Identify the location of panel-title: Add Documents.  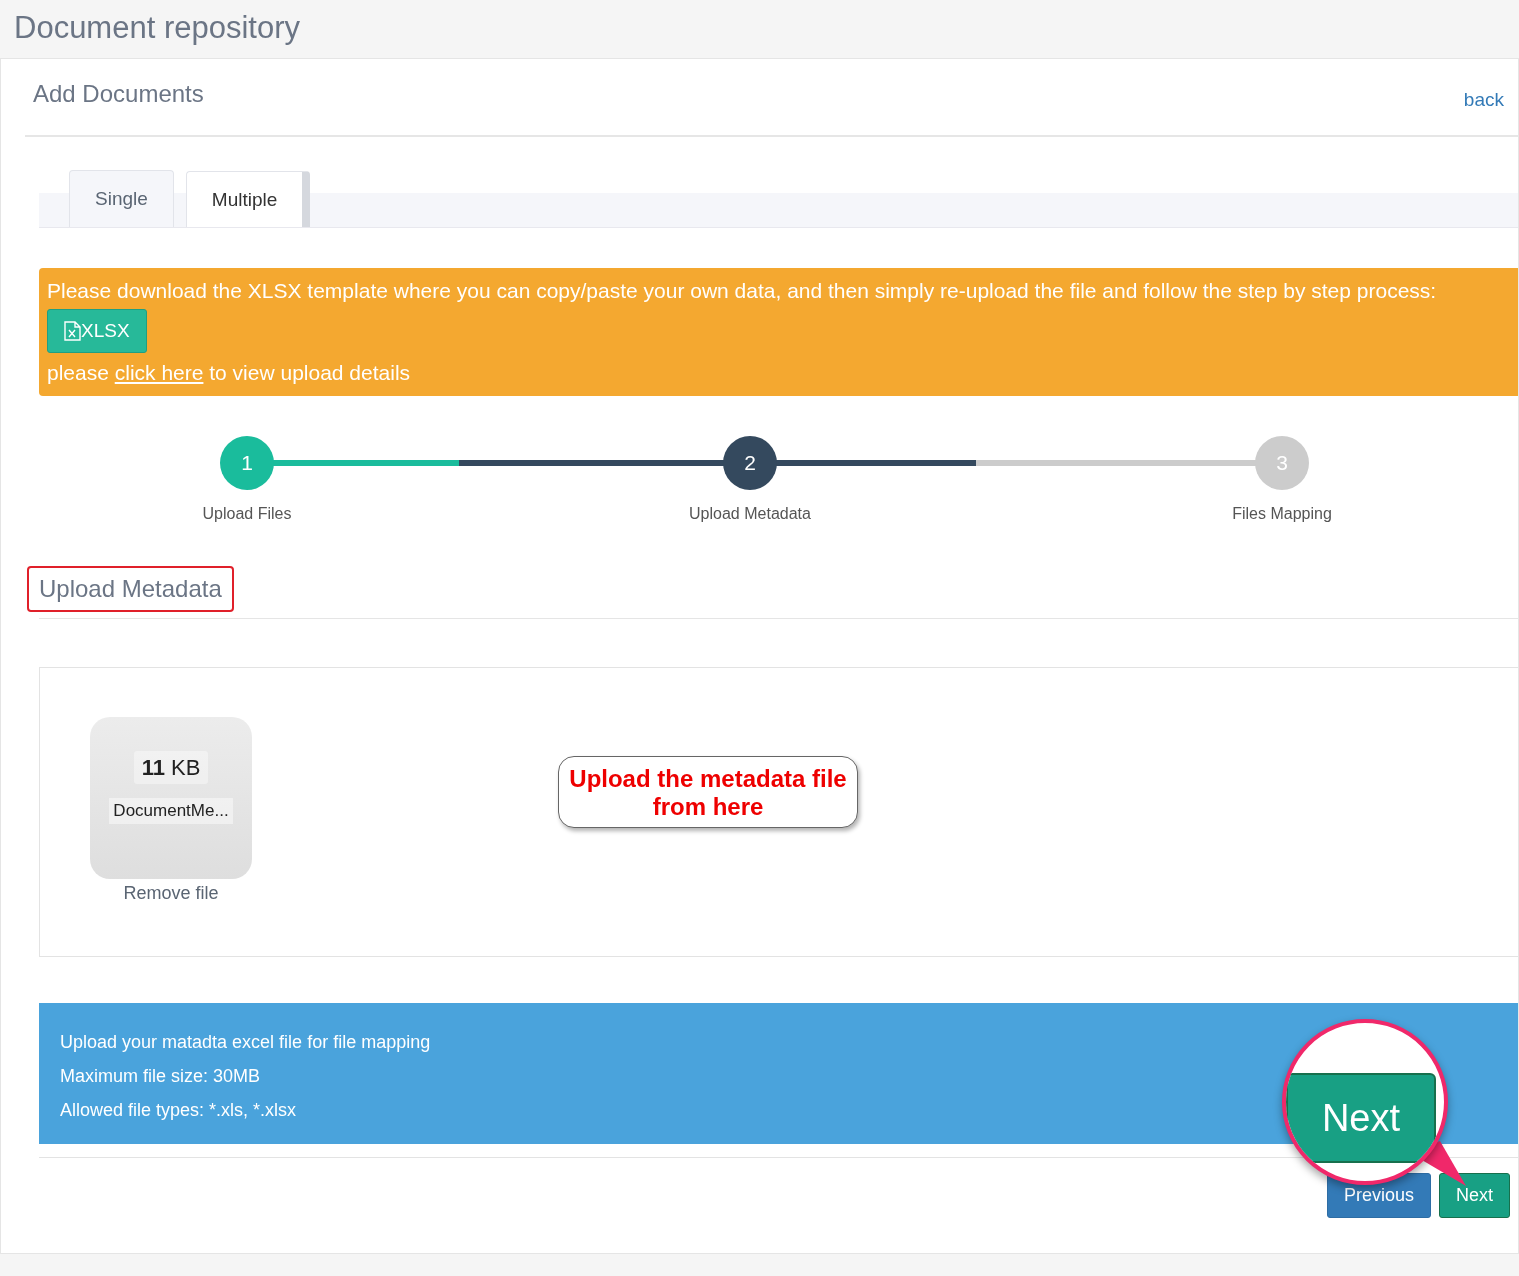
(118, 94).